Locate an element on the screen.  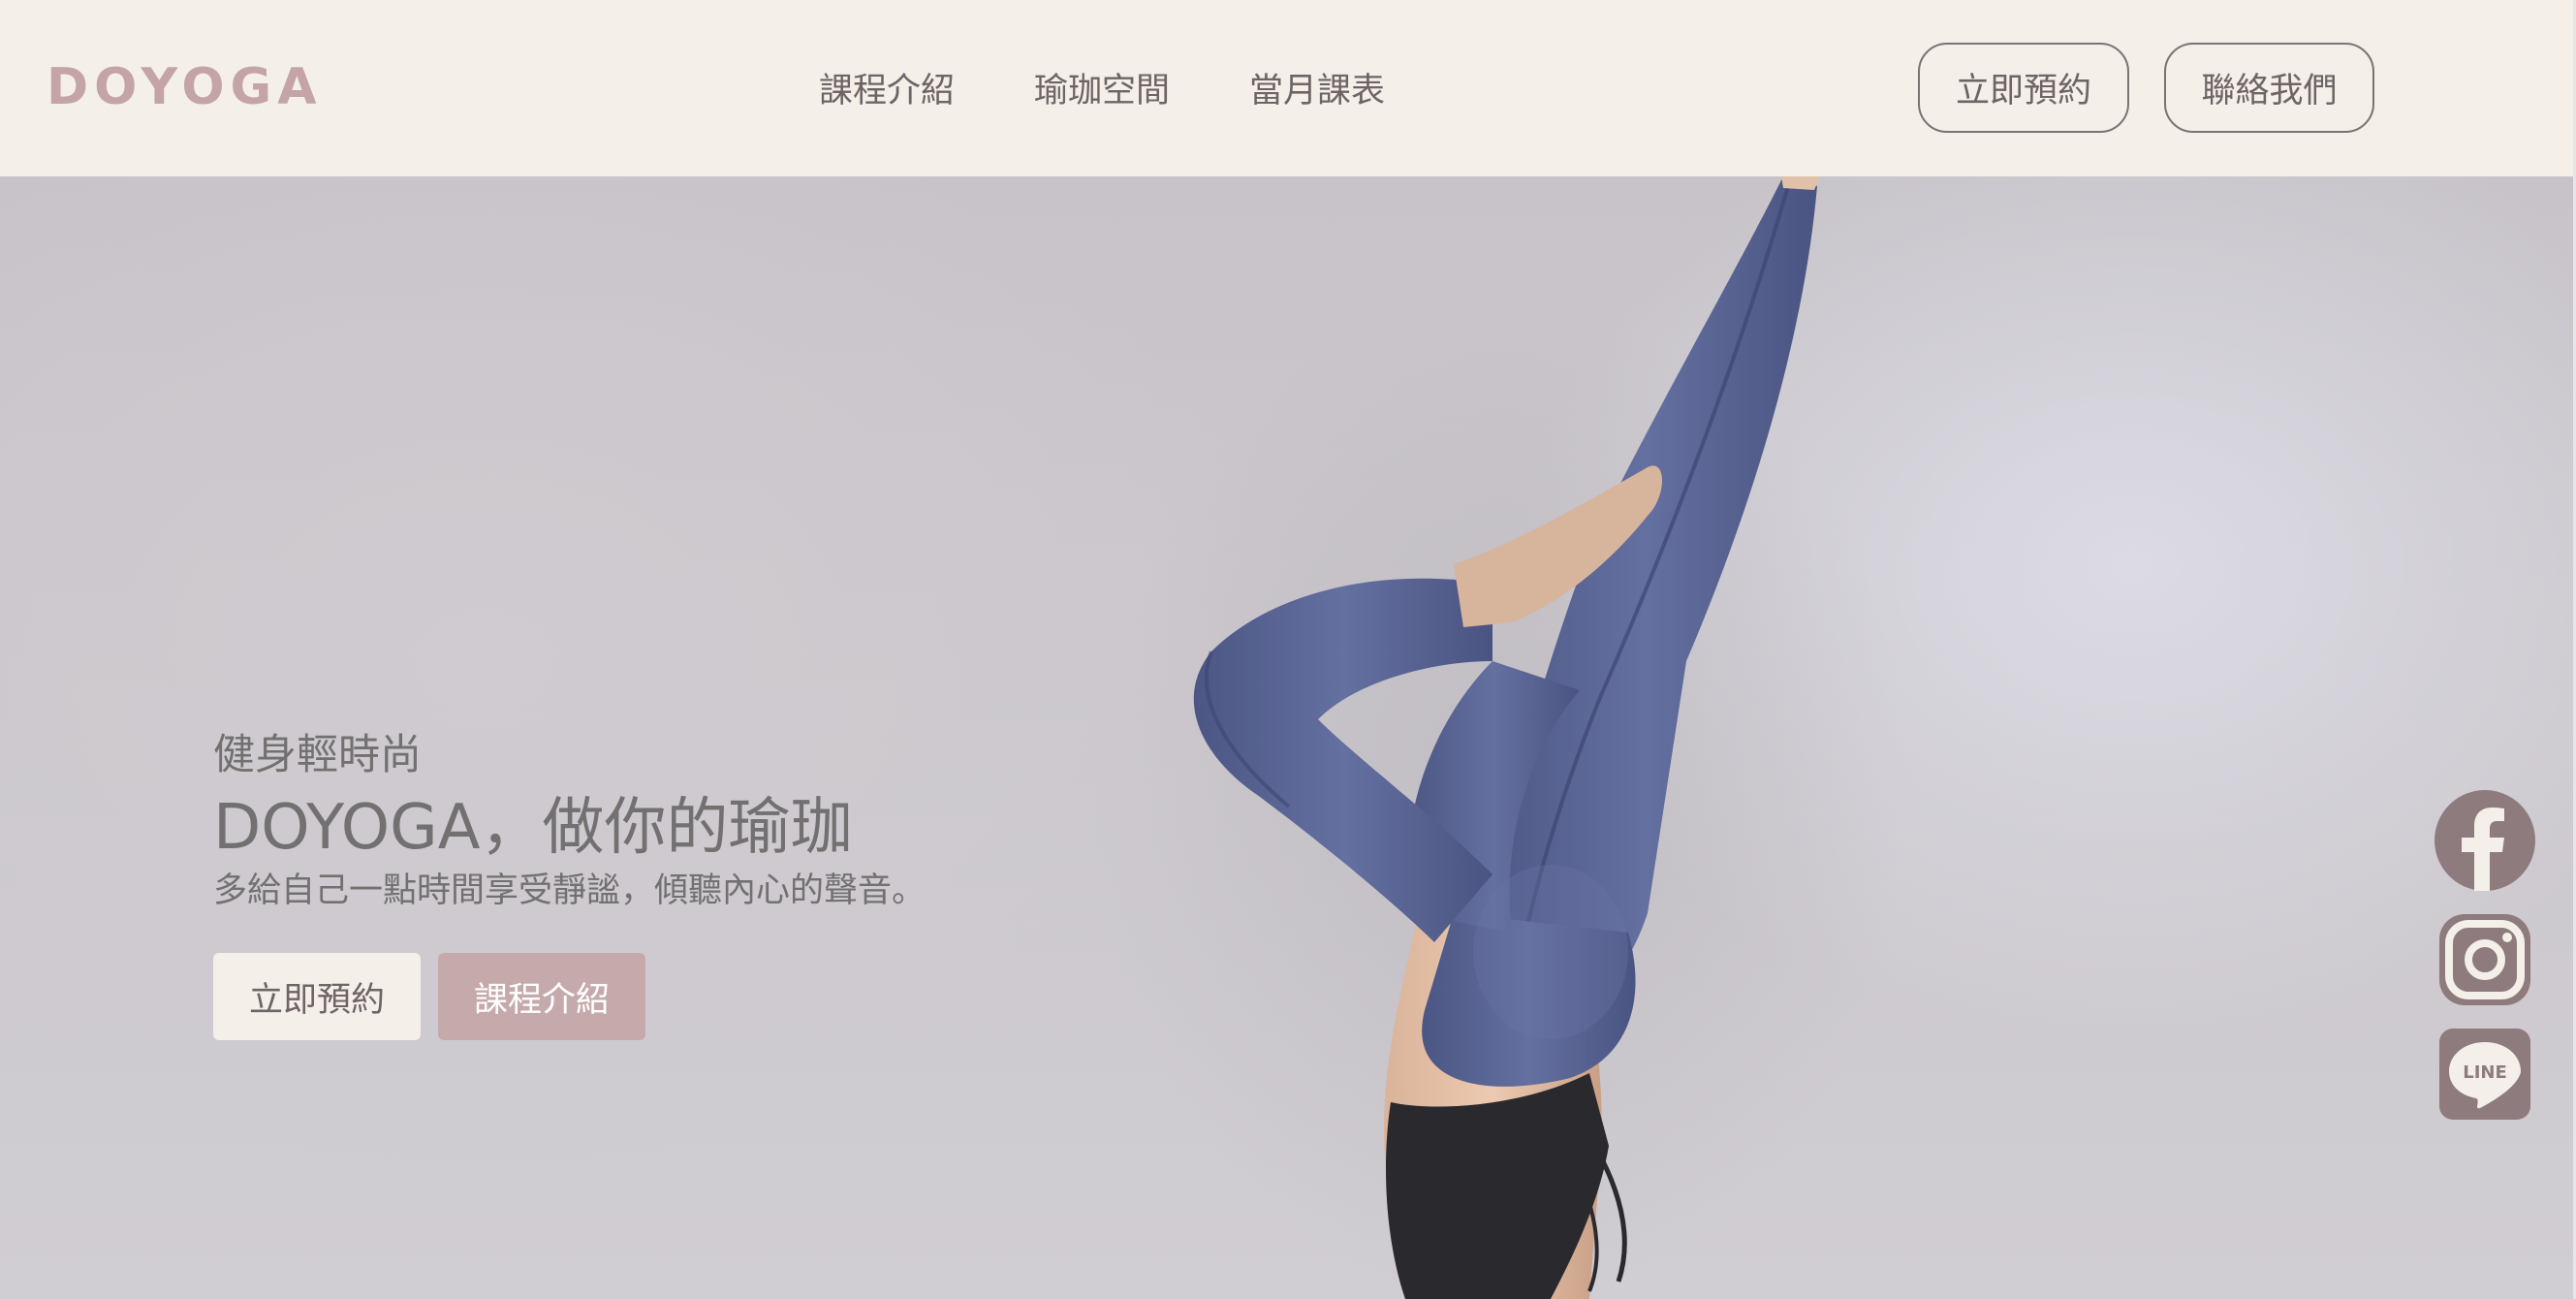
contact-us-button: 聯絡我們 is located at coordinates (2269, 88).